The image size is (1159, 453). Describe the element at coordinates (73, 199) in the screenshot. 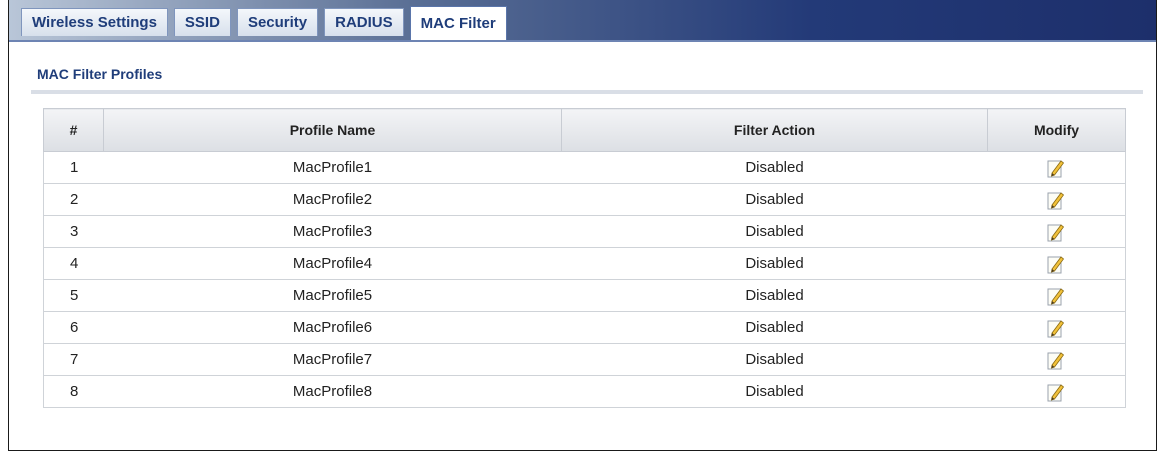

I see `row-index: 2` at that location.